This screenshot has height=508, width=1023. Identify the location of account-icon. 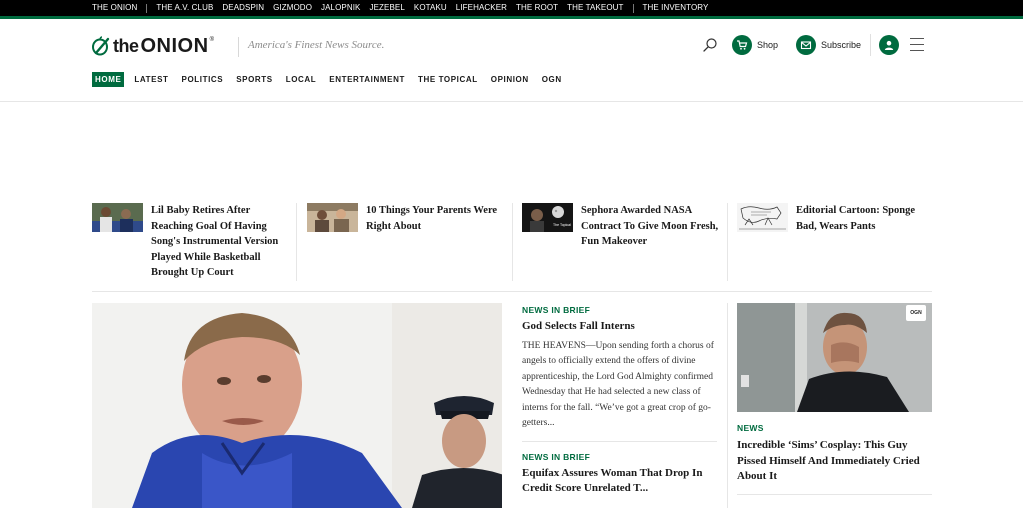
(889, 45).